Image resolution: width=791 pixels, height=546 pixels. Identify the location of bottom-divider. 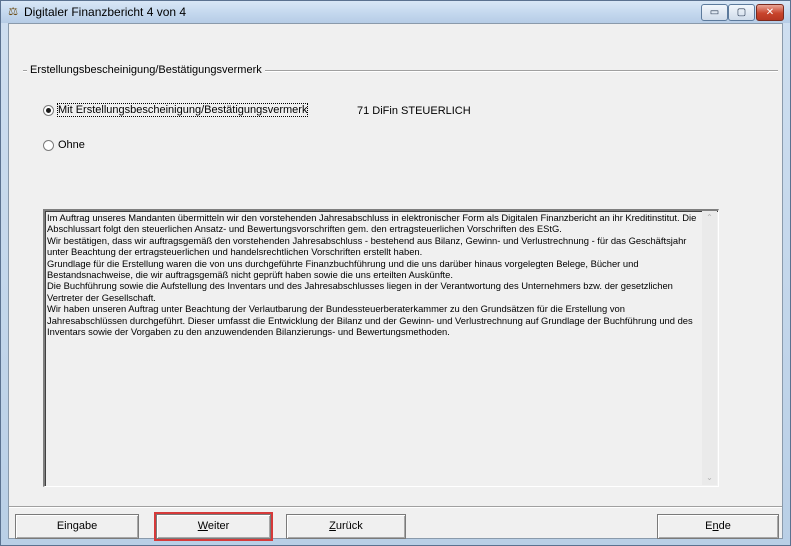
(395, 507).